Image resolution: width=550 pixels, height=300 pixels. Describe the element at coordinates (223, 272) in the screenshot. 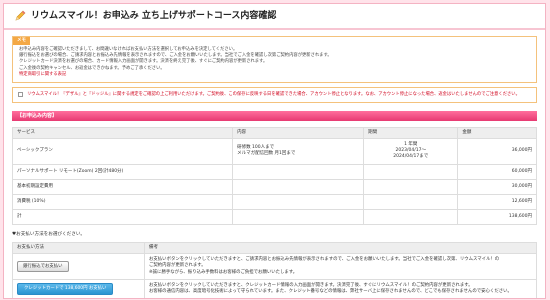

I see `payment-note: ※誠に勝手ながら、振り込み手数料はお客様のご負担でお願いいたします。` at that location.